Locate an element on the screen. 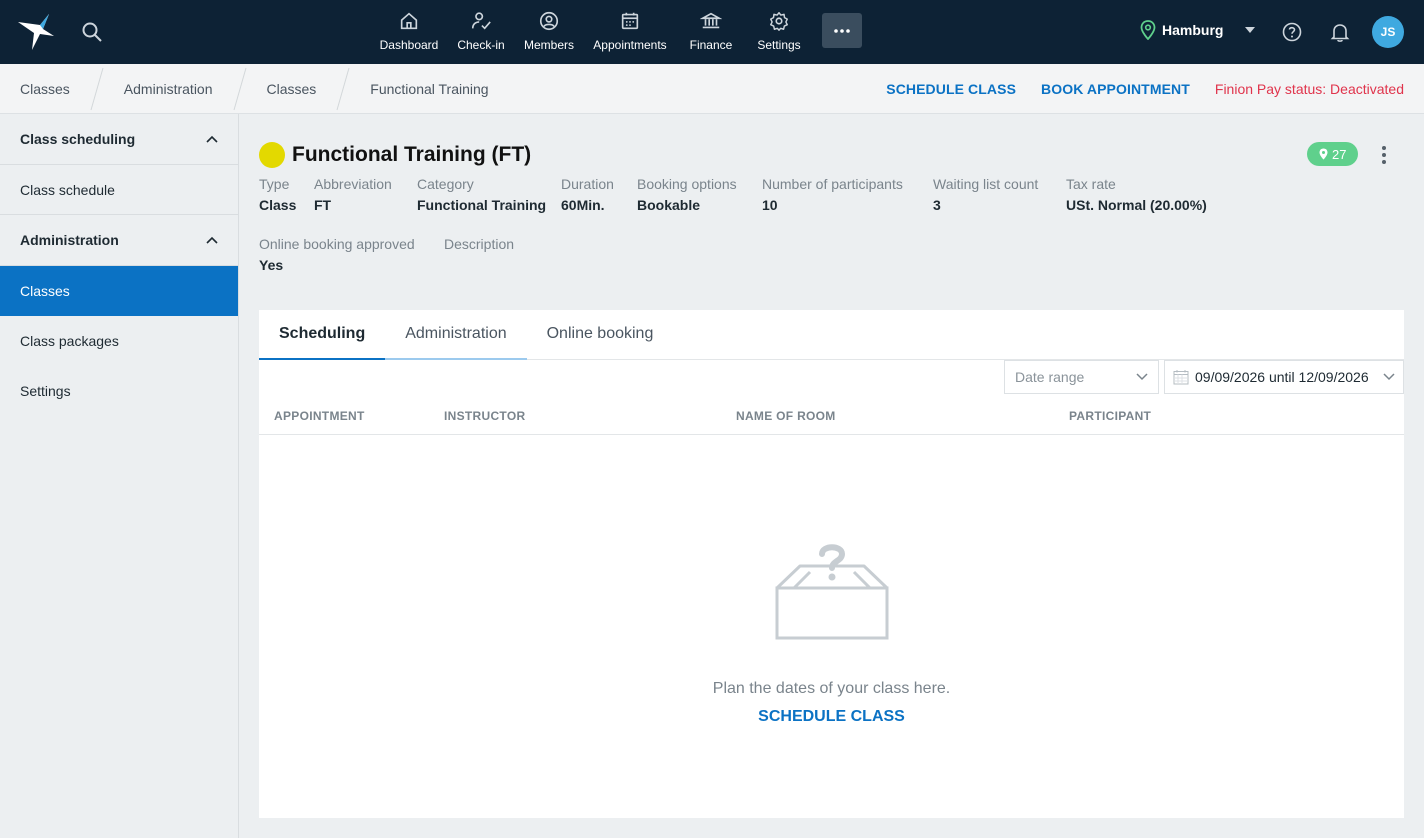 This screenshot has width=1424, height=838. breadcrumb-classes: Classes is located at coordinates (45, 89).